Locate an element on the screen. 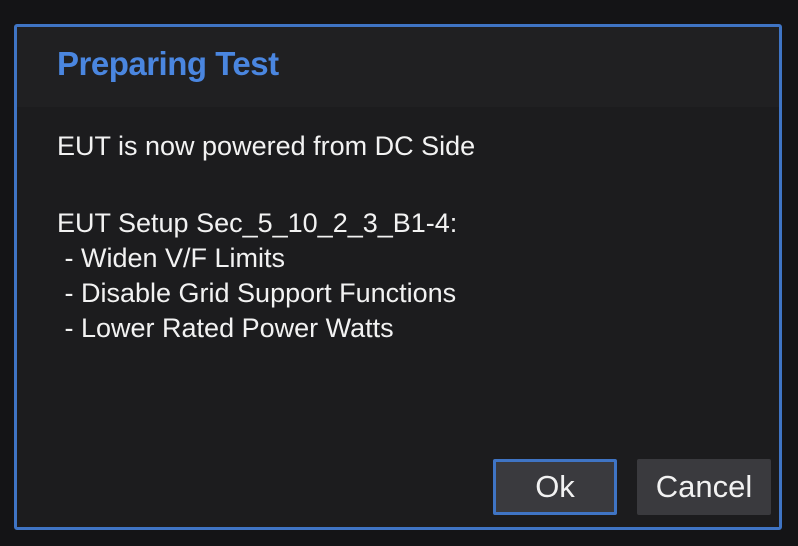 This screenshot has width=798, height=546. setup-step: - Lower Rated Power Watts is located at coordinates (225, 328).